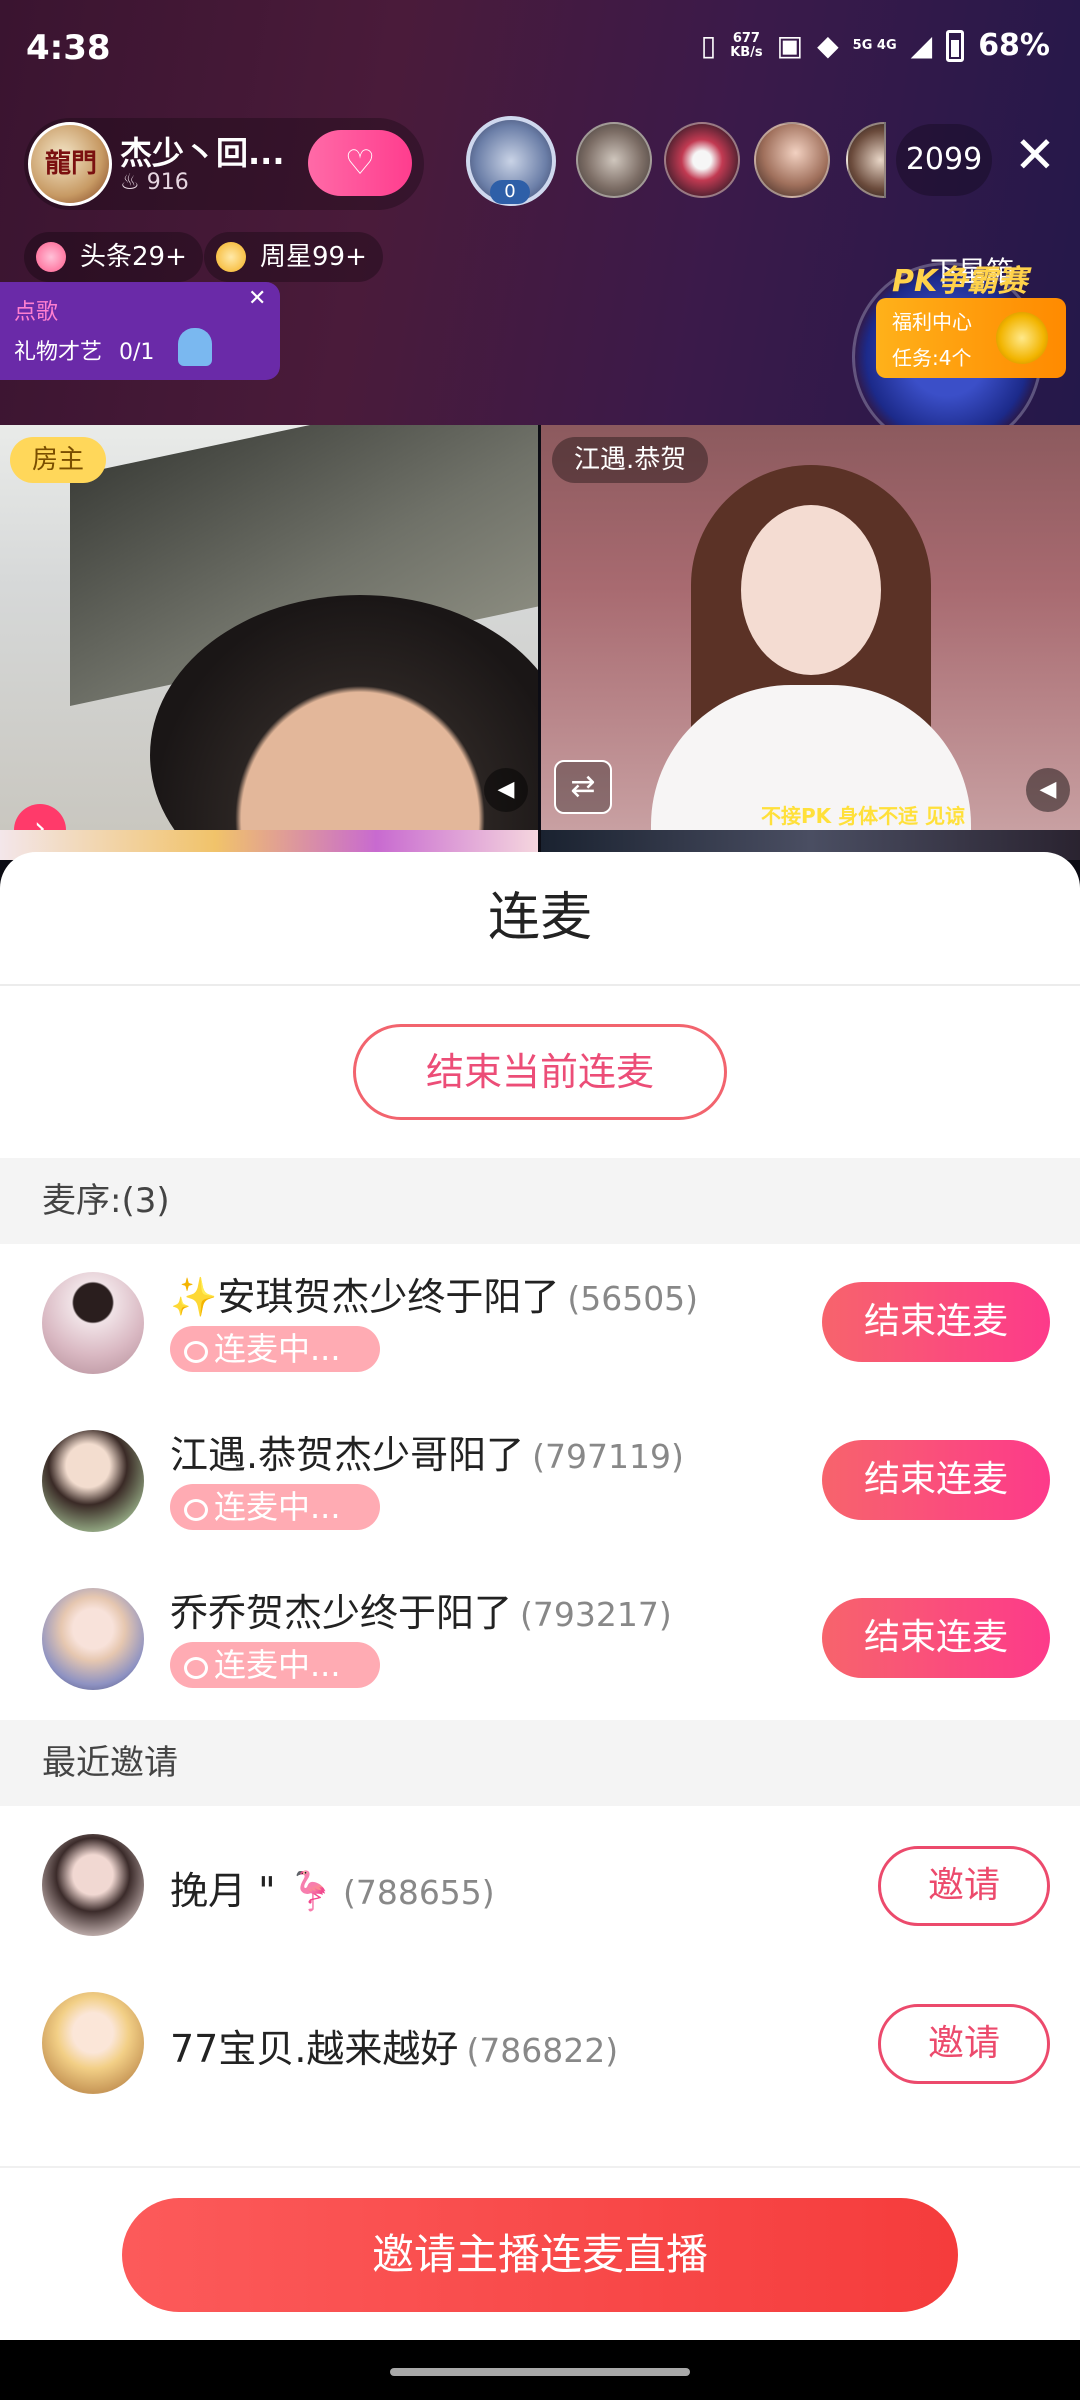 The width and height of the screenshot is (1080, 2400). What do you see at coordinates (540, 1763) in the screenshot?
I see `recent-header: 最近邀请` at bounding box center [540, 1763].